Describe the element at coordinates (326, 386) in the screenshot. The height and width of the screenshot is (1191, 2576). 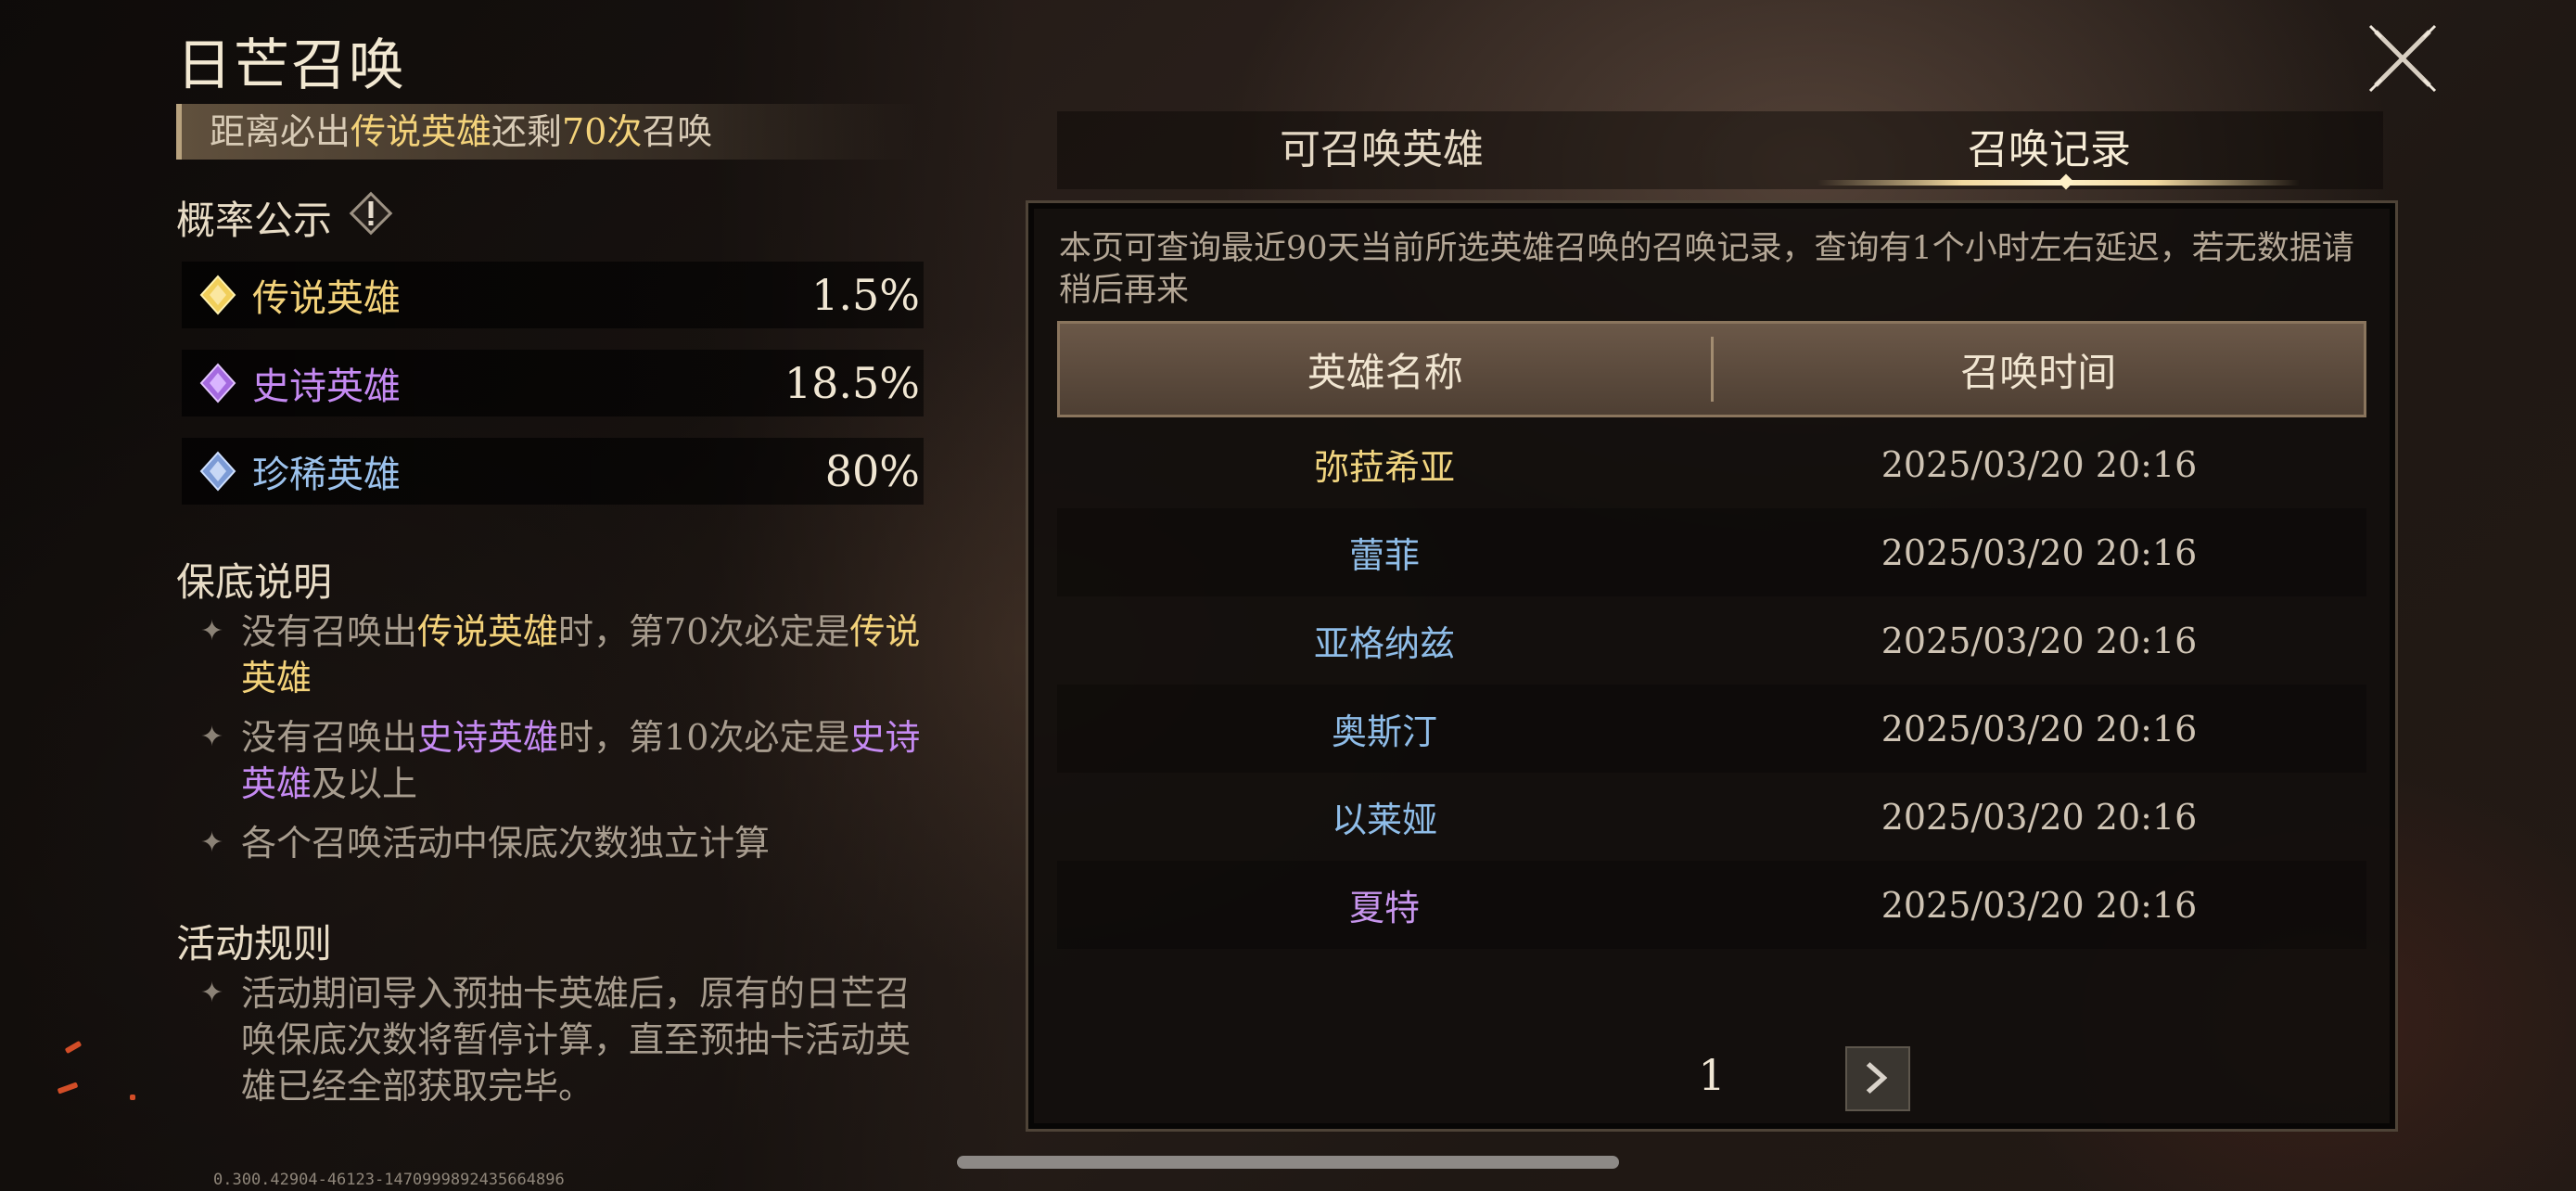
I see `rate-name: 史诗英雄` at that location.